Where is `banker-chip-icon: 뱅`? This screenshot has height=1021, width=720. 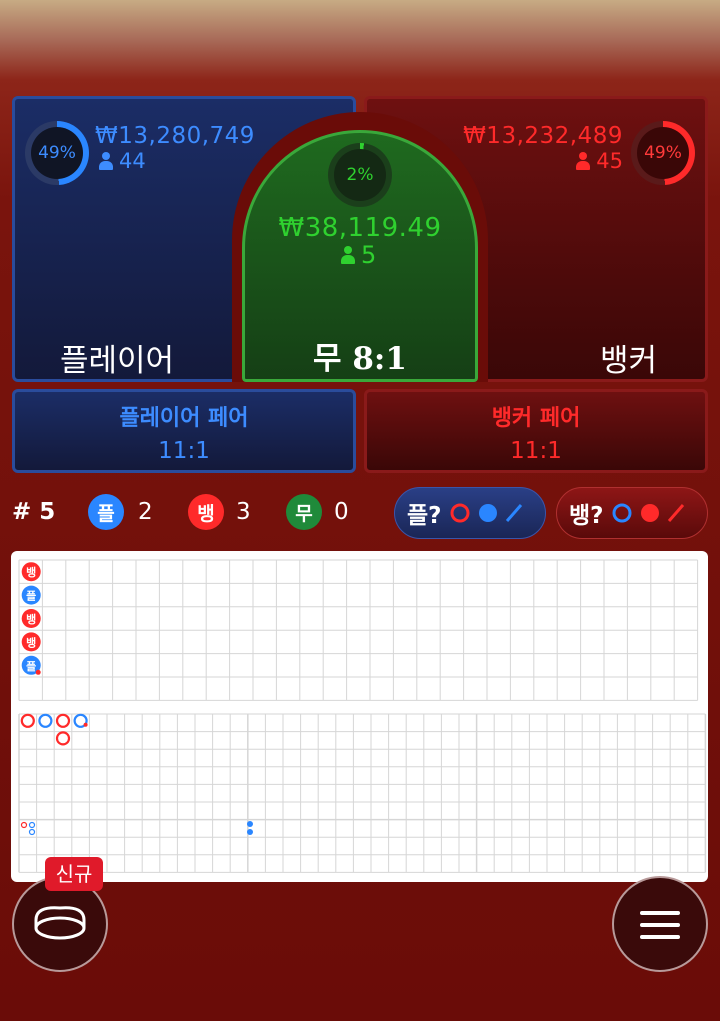 banker-chip-icon: 뱅 is located at coordinates (206, 512).